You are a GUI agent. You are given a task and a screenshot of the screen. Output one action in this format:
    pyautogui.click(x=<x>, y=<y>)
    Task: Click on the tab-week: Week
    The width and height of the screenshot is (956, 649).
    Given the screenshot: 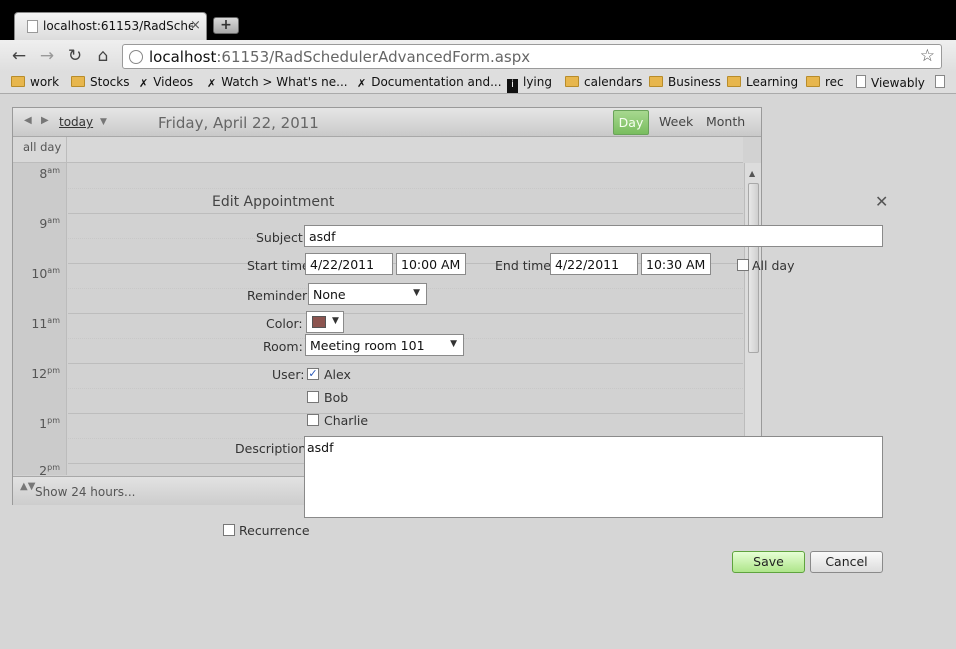 What is the action you would take?
    pyautogui.click(x=676, y=121)
    